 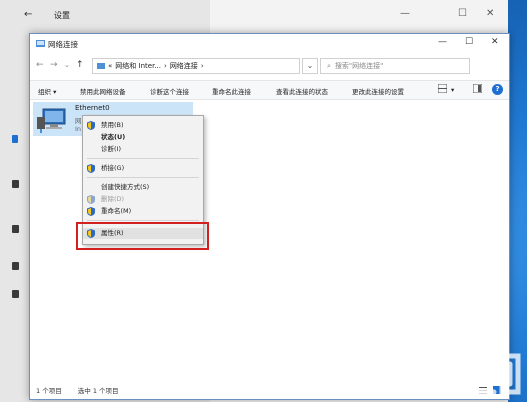 I want to click on menu-item-rename: 重命名(M), so click(x=143, y=211).